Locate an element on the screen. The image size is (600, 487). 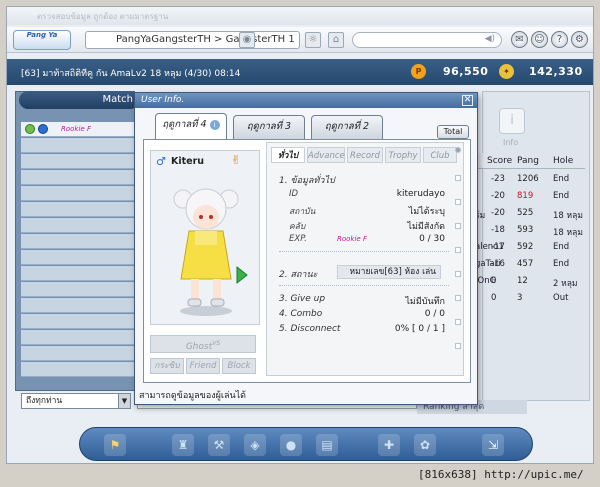
ranking-pang: 819 is located at coordinates (525, 196).